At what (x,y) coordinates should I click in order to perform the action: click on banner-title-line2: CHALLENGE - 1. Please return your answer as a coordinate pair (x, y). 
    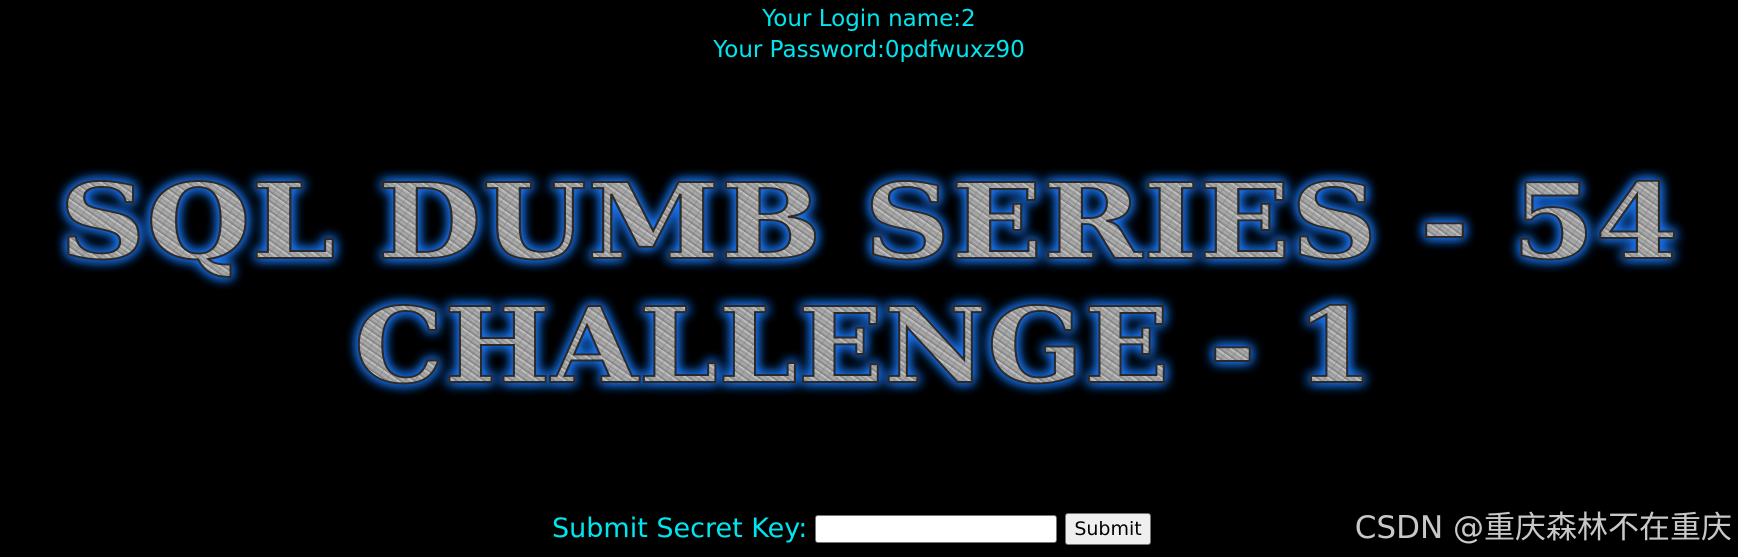
    Looking at the image, I should click on (864, 345).